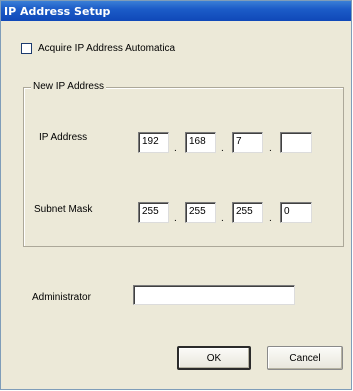 The image size is (353, 391). I want to click on subnet-octet-2-input: 255, so click(200, 212).